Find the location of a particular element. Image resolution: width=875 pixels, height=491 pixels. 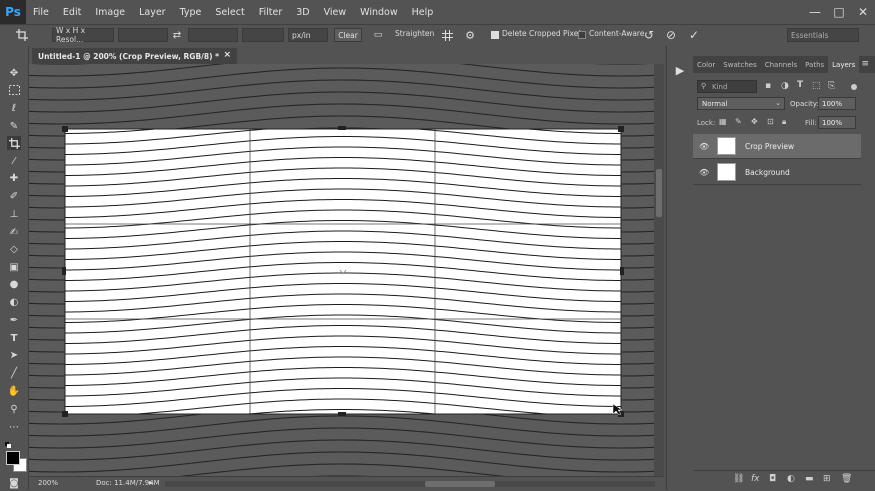

new-layer-icon: ⊞ is located at coordinates (827, 479).